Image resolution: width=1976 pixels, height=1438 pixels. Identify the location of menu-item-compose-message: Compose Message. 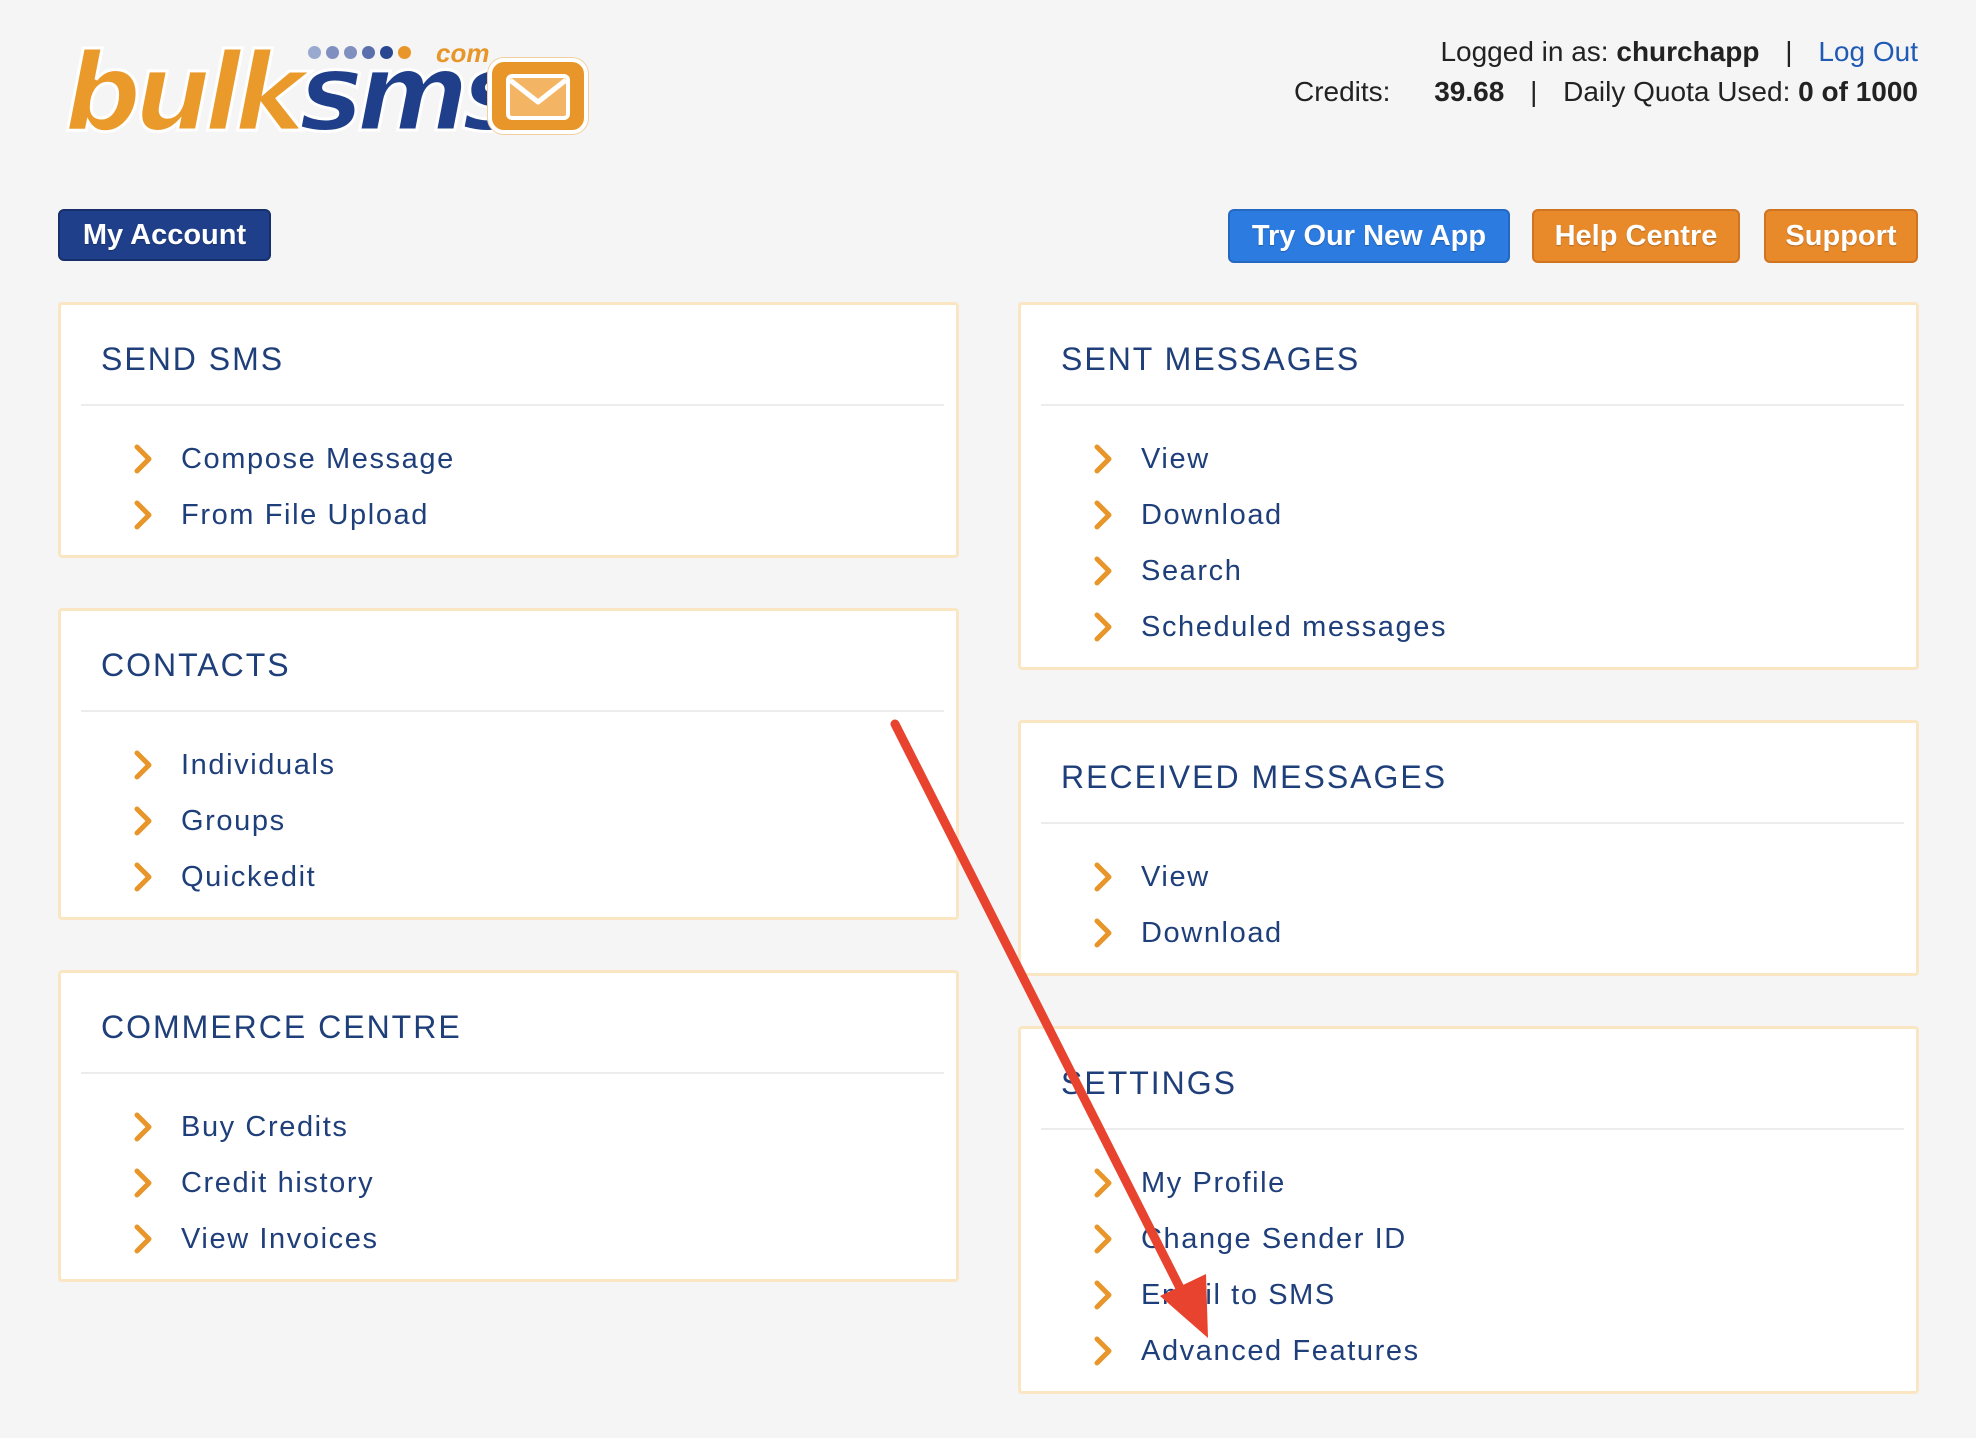
(292, 459).